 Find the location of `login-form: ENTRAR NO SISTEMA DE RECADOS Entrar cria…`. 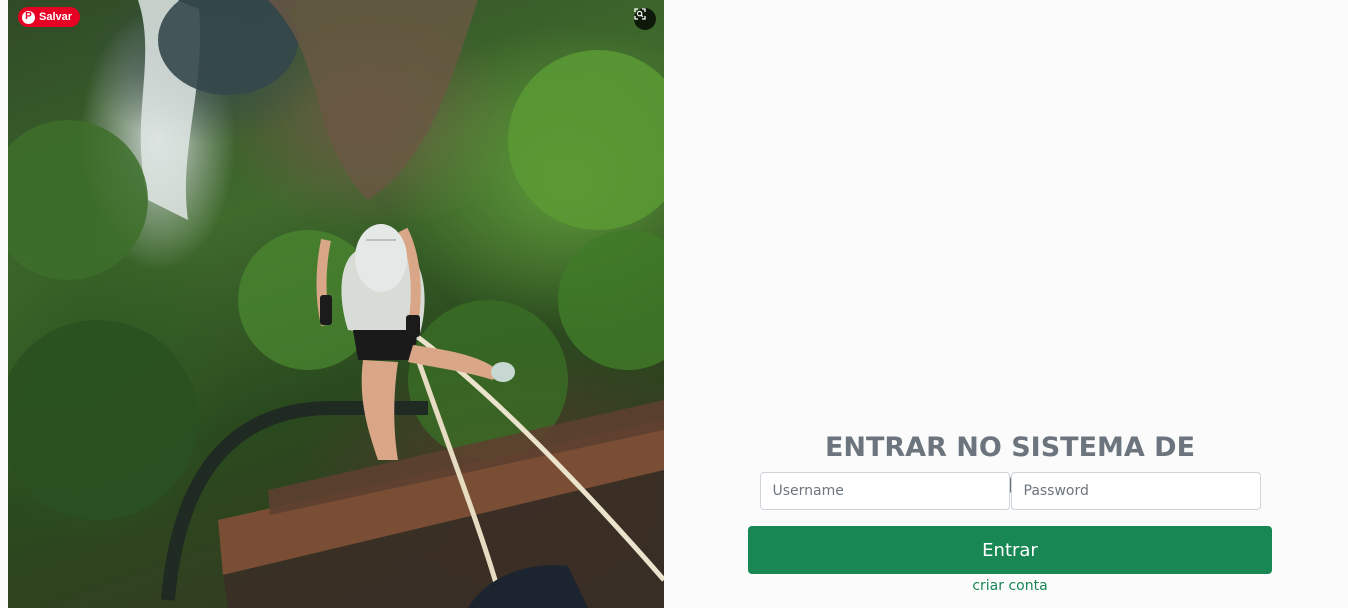

login-form: ENTRAR NO SISTEMA DE RECADOS Entrar cria… is located at coordinates (1010, 511).